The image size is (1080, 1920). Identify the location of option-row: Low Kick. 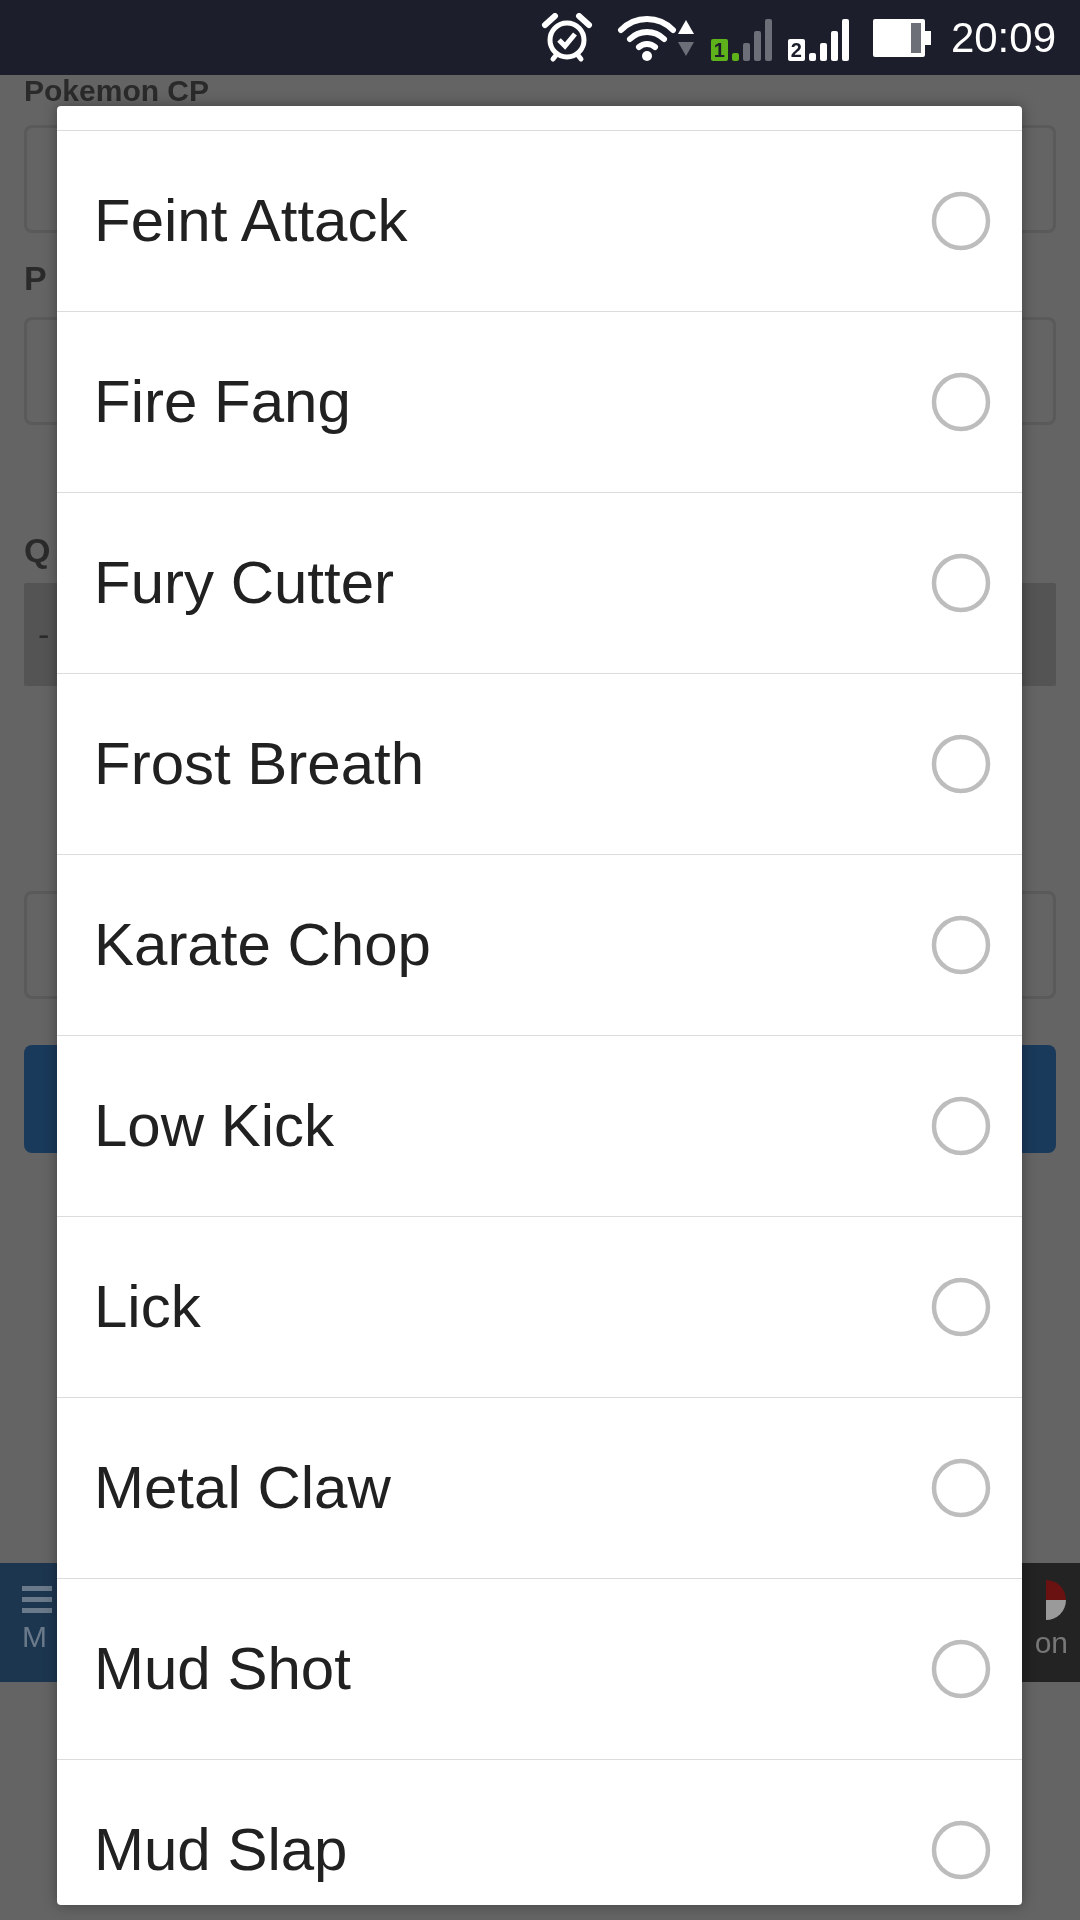
(539, 1125).